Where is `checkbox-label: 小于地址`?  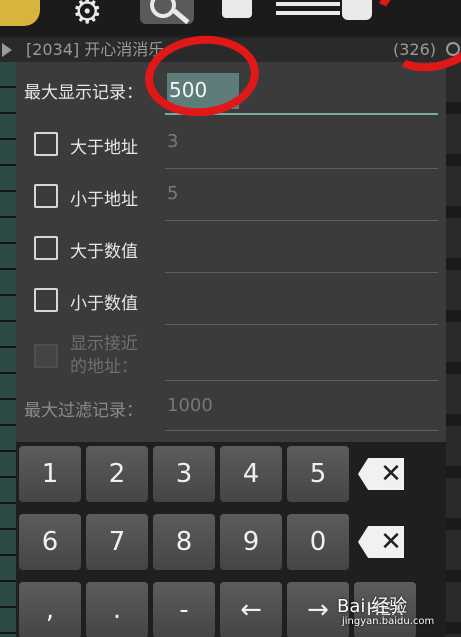
checkbox-label: 小于地址 is located at coordinates (104, 200).